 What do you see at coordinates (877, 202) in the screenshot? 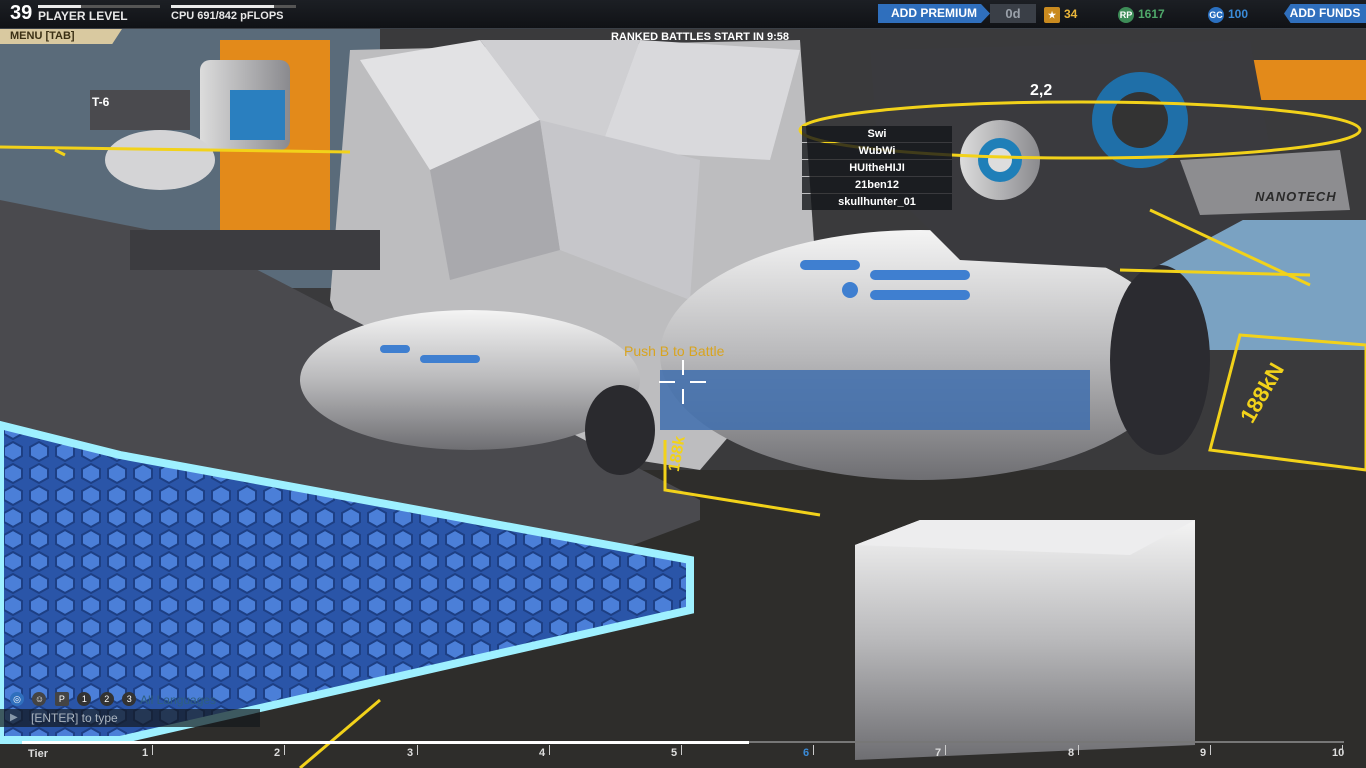
I see `player-name: skullhunter_01` at bounding box center [877, 202].